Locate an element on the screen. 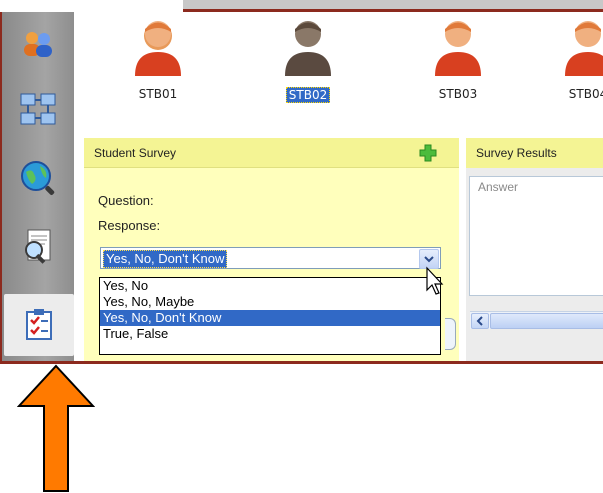 This screenshot has height=493, width=603. top-bar is located at coordinates (393, 4).